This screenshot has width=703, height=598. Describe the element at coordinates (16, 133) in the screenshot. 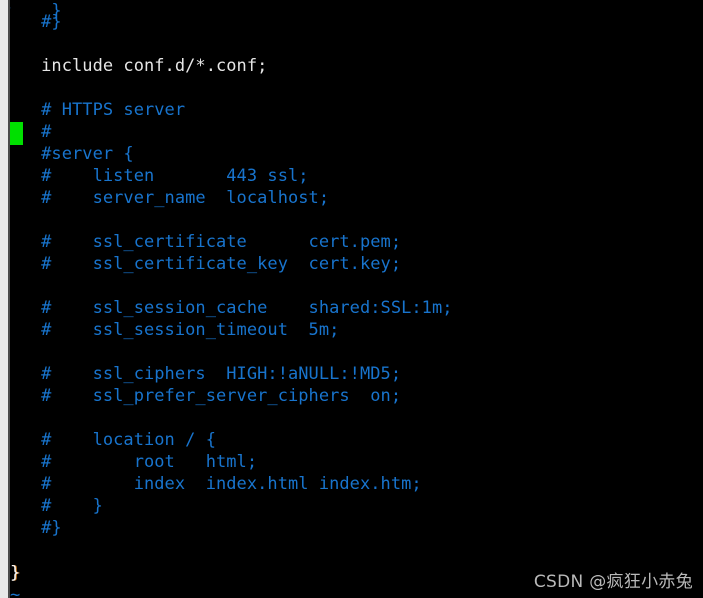

I see `block-cursor` at that location.